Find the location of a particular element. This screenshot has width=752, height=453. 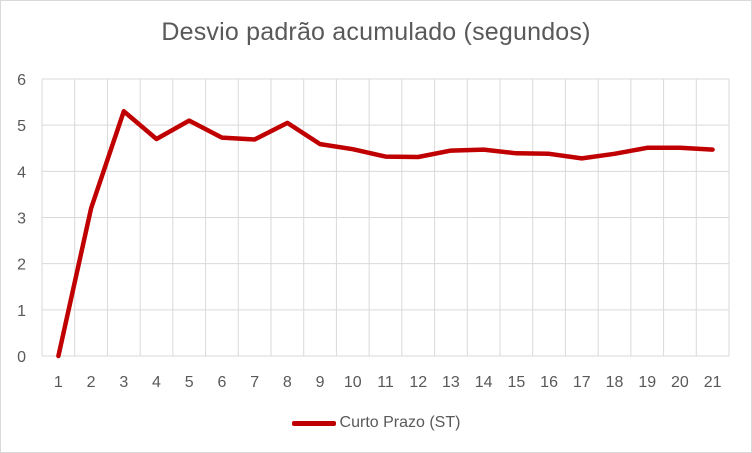

x-axis-ticks: 1 2 3 4 5 6 7 8 9 10 11 12 13 14 15 16 17 18 19 20 21 is located at coordinates (388, 382).